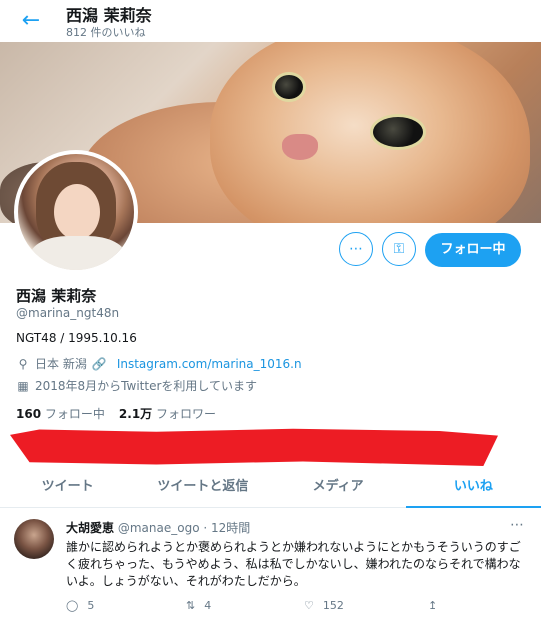 The image size is (541, 627). What do you see at coordinates (68, 313) in the screenshot?
I see `profile-handle: @marina_ngt48n` at bounding box center [68, 313].